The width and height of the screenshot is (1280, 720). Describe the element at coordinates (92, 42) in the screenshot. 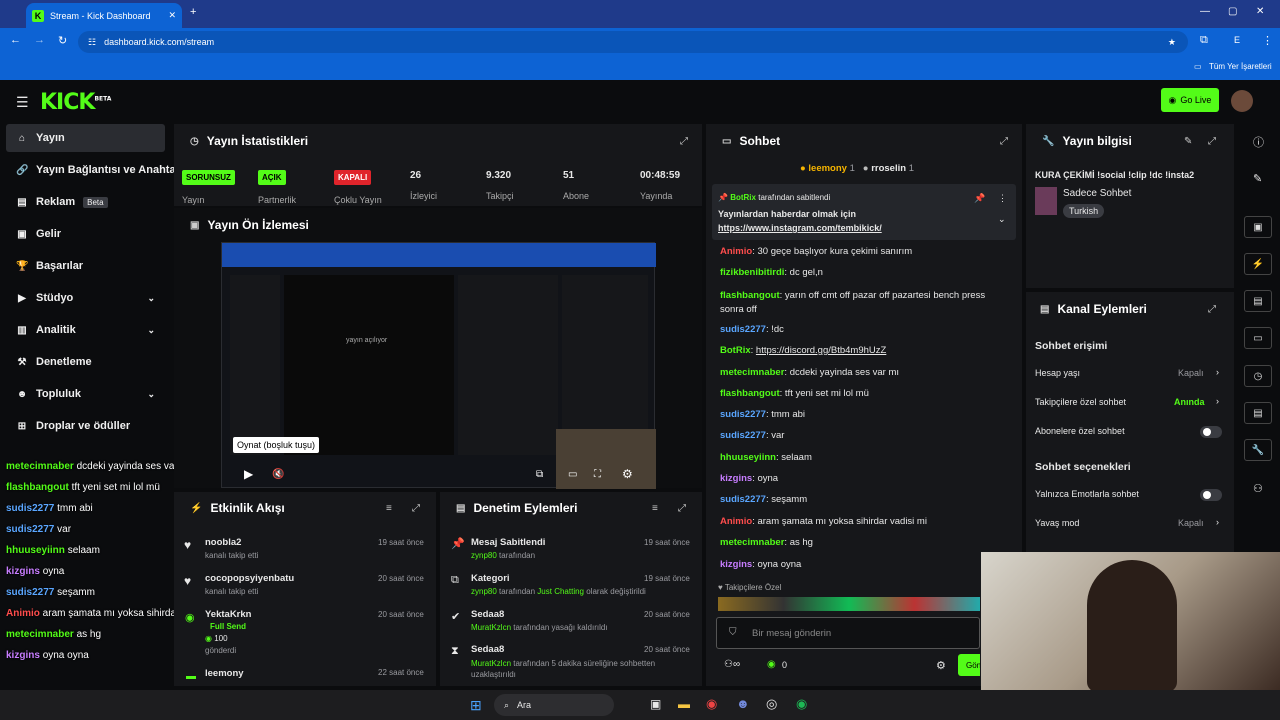

I see `site-info-icon: ☷` at that location.